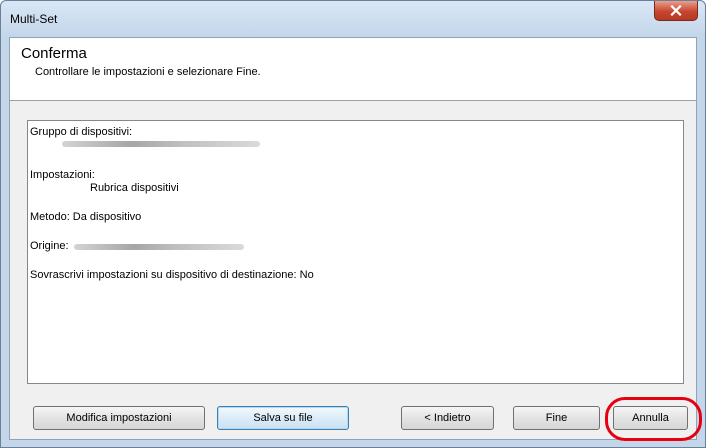  Describe the element at coordinates (283, 418) in the screenshot. I see `save-to-file-button: Salva su file` at that location.